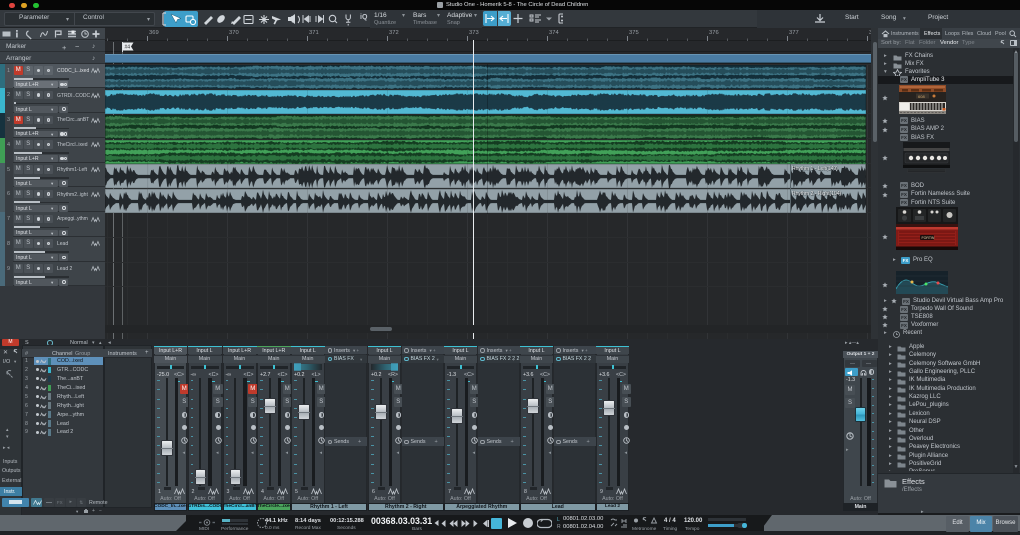 Image resolution: width=1020 pixels, height=535 pixels. What do you see at coordinates (128, 48) in the screenshot?
I see `svg-text: #4` at bounding box center [128, 48].